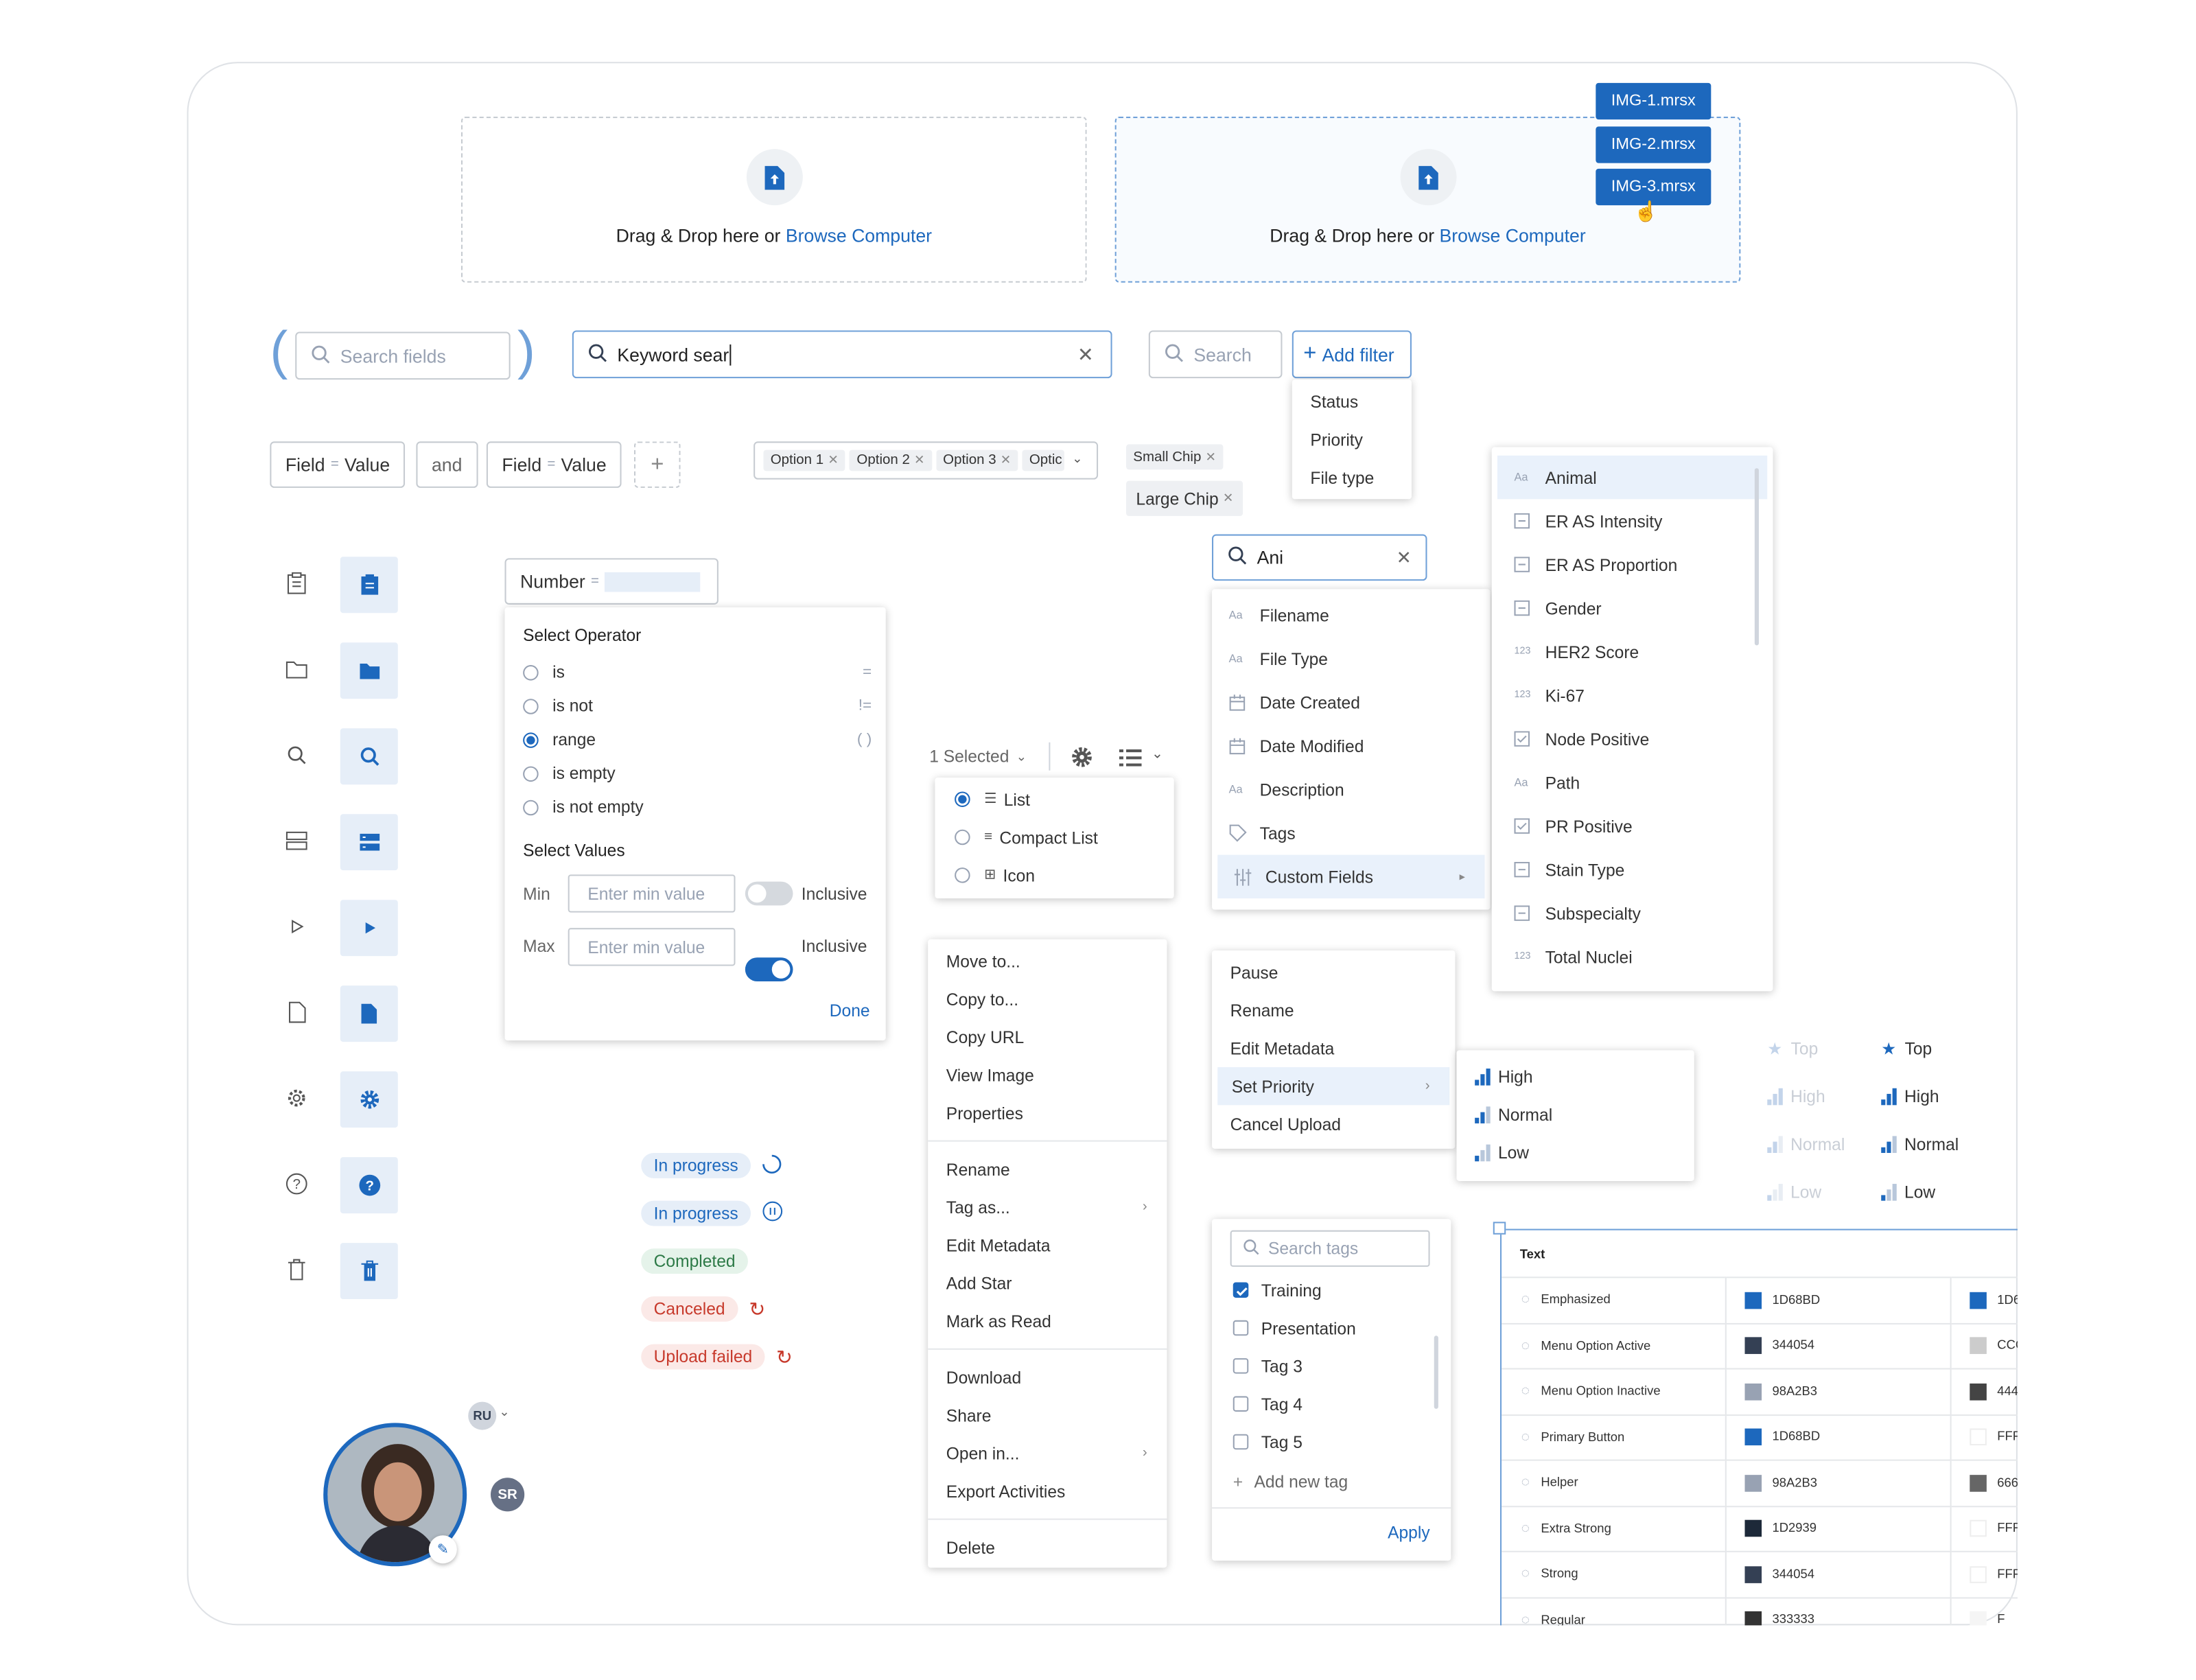  I want to click on multiselect: Option 1 ✕ Option 2 ✕ Option 3 ✕ Optic ⌄, so click(926, 460).